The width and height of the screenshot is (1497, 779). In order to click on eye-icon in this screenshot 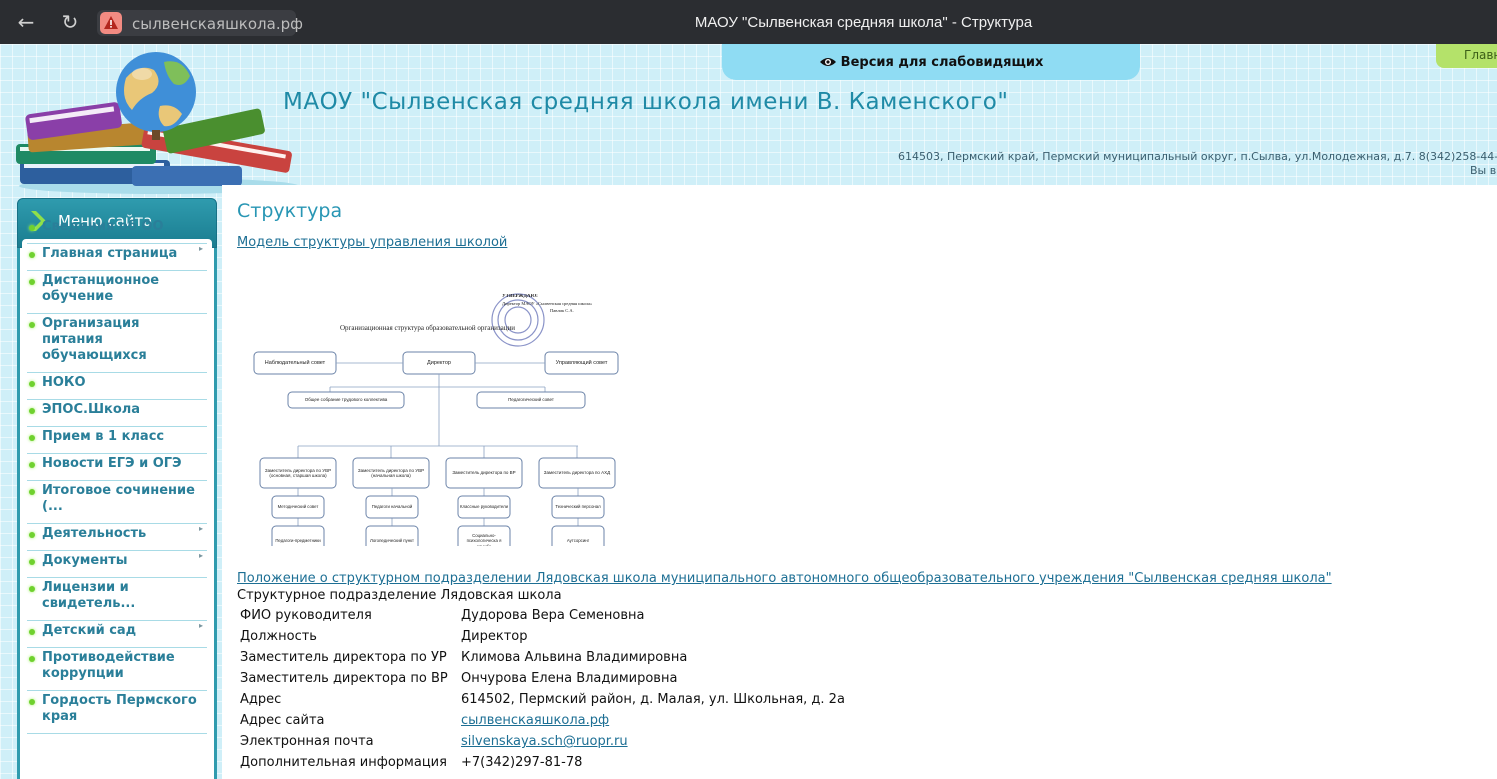, I will do `click(828, 64)`.